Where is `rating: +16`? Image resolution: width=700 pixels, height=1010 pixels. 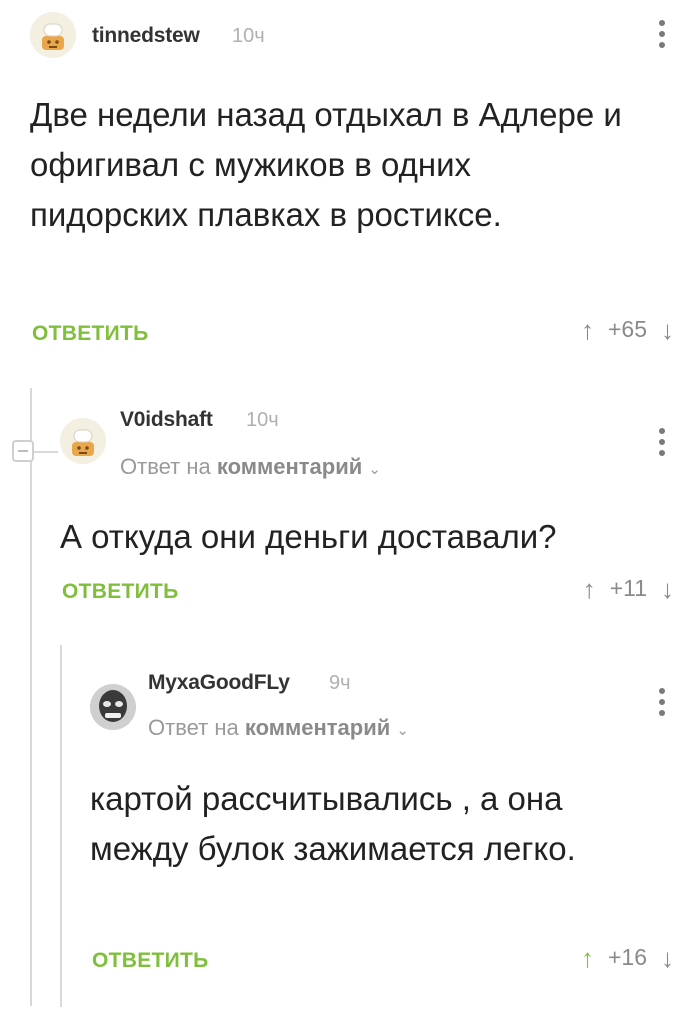
rating: +16 is located at coordinates (627, 957).